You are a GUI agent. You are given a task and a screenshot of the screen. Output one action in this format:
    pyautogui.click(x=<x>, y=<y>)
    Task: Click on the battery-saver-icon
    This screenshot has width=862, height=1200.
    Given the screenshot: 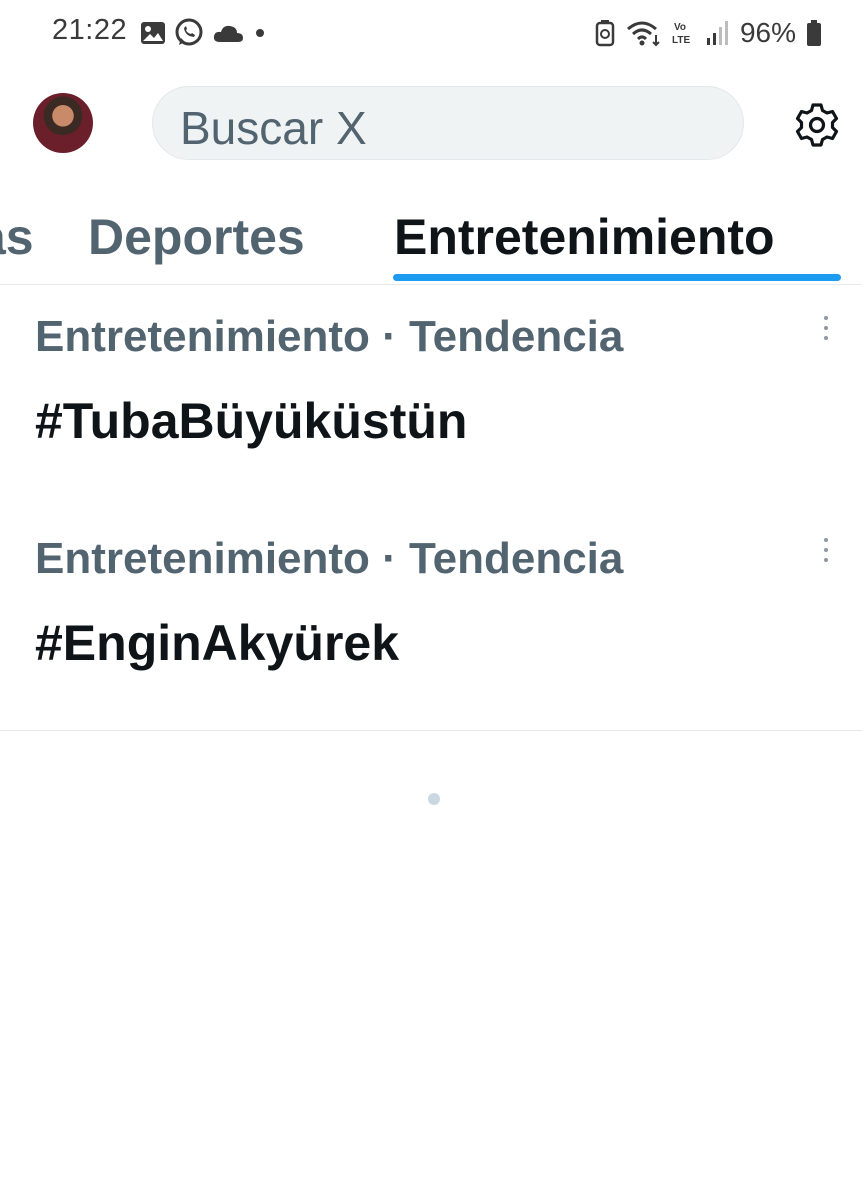 What is the action you would take?
    pyautogui.click(x=605, y=33)
    